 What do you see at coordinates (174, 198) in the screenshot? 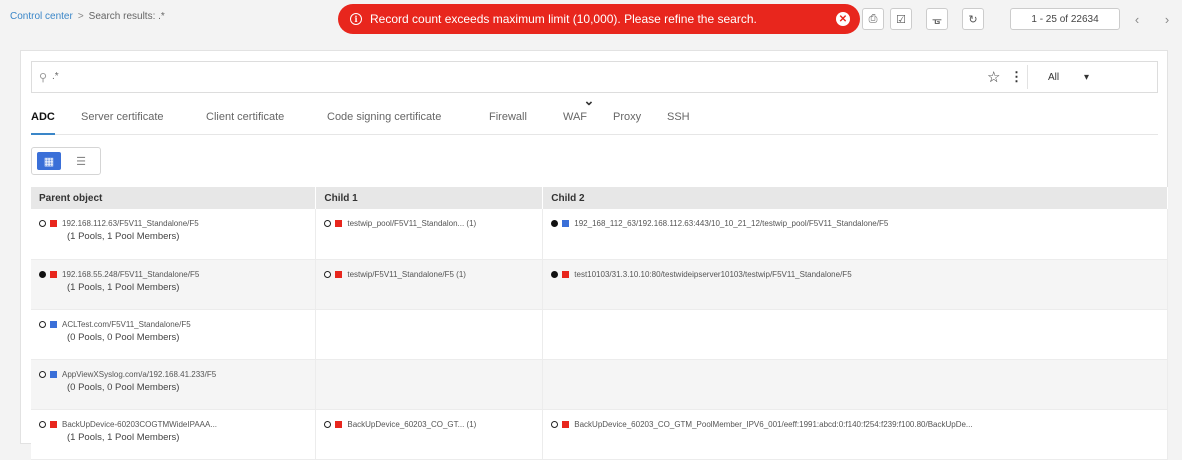
I see `column-header-parent: Parent object` at bounding box center [174, 198].